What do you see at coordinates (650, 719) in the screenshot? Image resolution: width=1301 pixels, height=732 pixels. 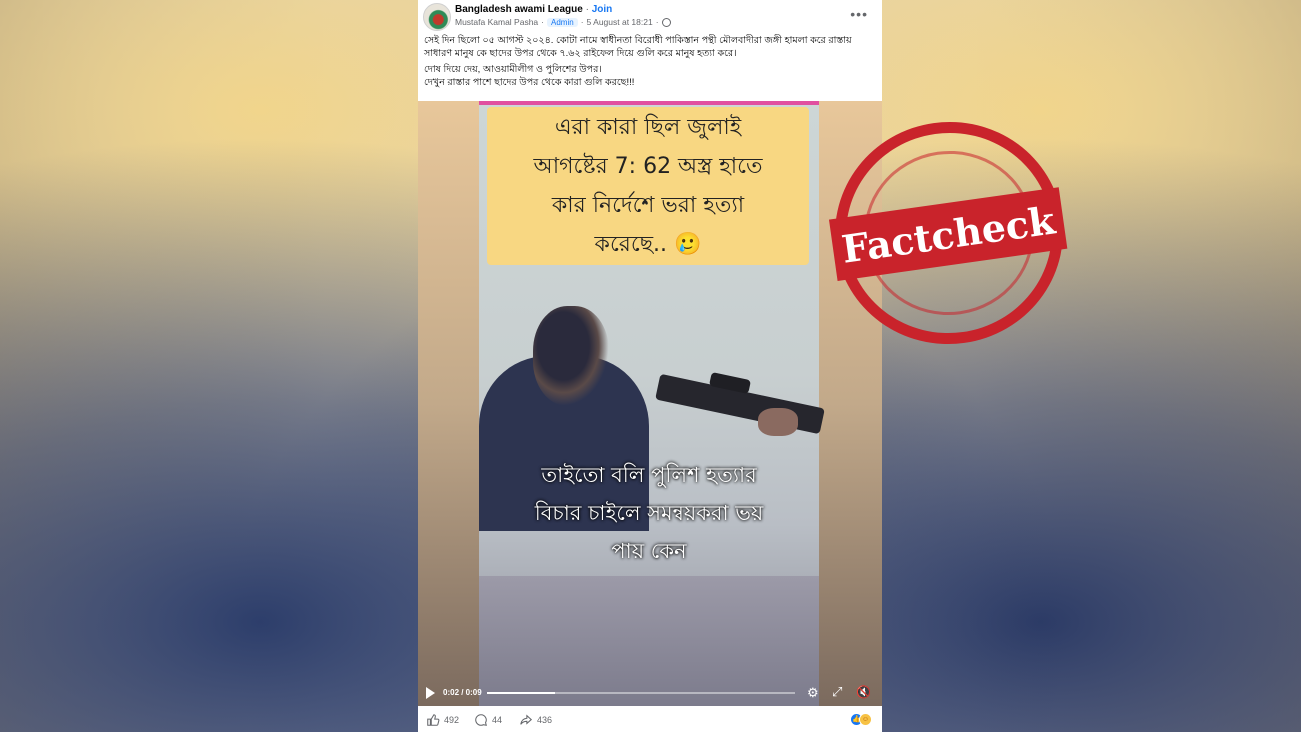 I see `post-footer: 492 44 436 👍 ☺` at bounding box center [650, 719].